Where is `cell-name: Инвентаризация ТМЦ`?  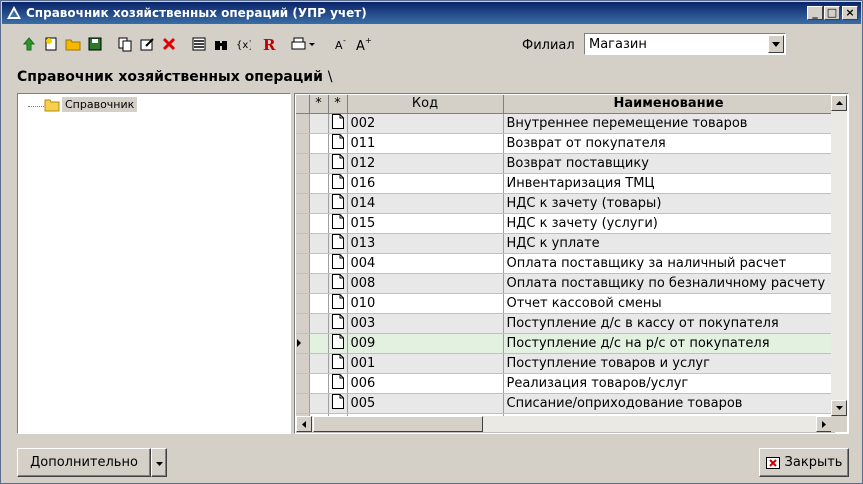
cell-name: Инвентаризация ТМЦ is located at coordinates (669, 183).